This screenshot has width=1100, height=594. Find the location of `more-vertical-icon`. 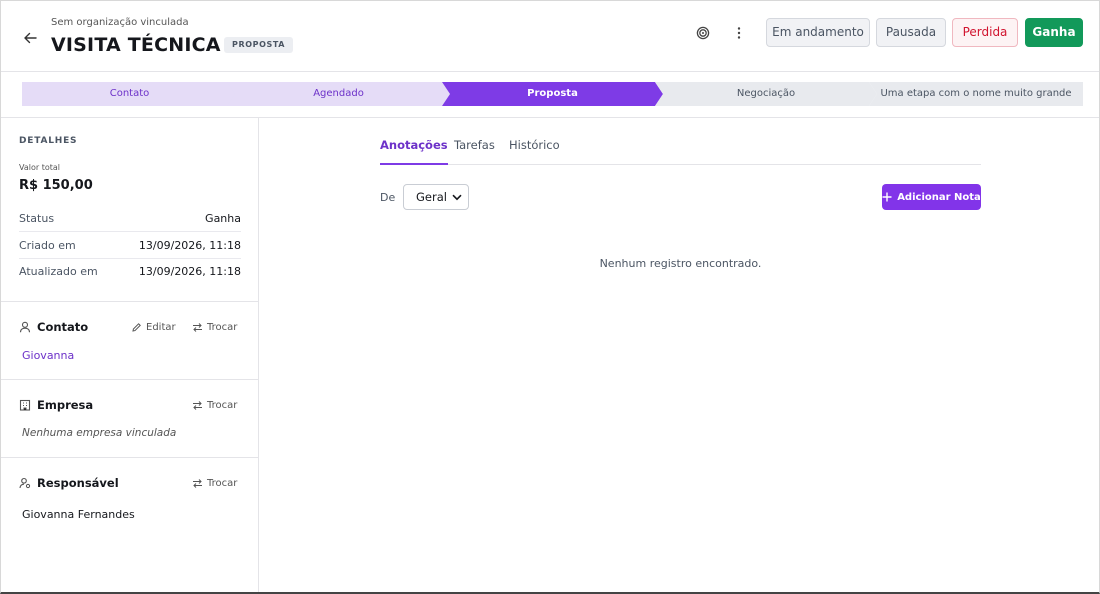

more-vertical-icon is located at coordinates (739, 33).